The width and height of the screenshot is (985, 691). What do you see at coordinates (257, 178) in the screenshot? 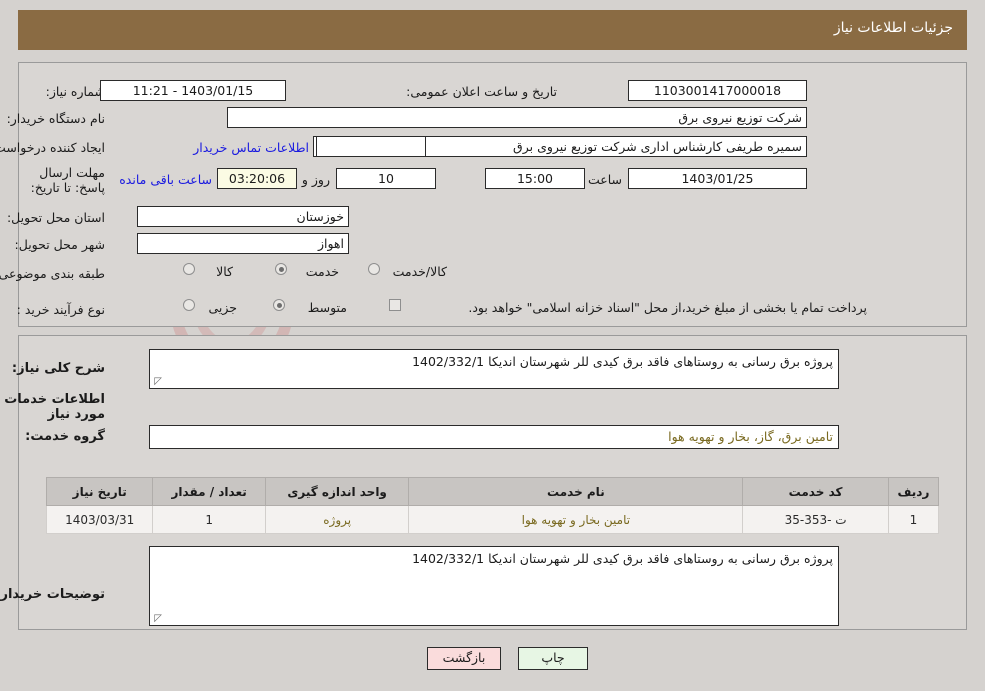
I see `countdown-timer: 03:20:06` at bounding box center [257, 178].